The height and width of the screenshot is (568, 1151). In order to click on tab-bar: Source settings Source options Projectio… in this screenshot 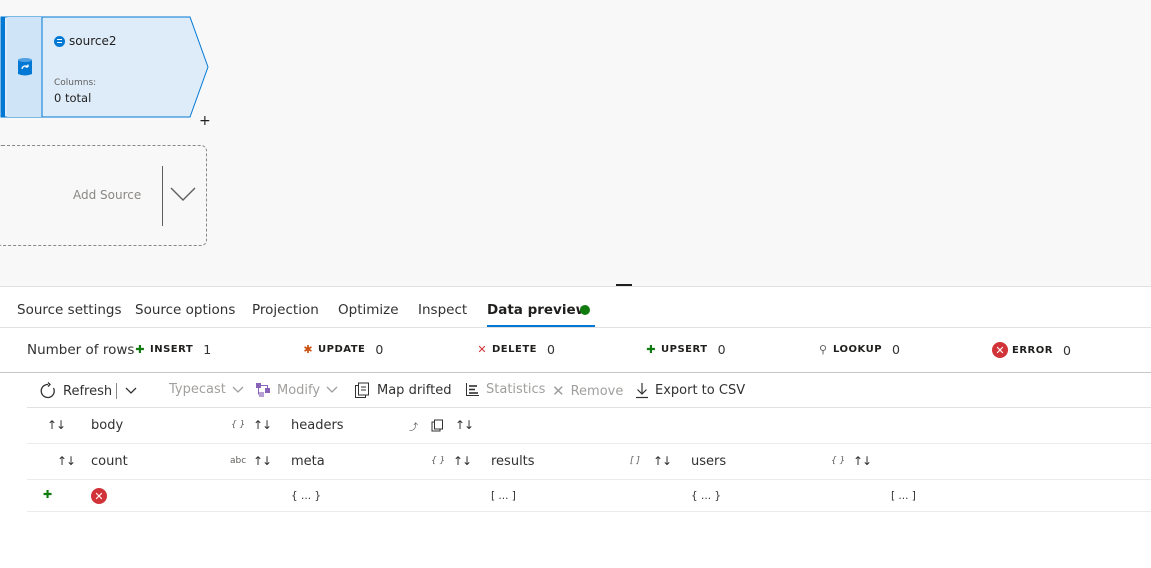, I will do `click(575, 308)`.